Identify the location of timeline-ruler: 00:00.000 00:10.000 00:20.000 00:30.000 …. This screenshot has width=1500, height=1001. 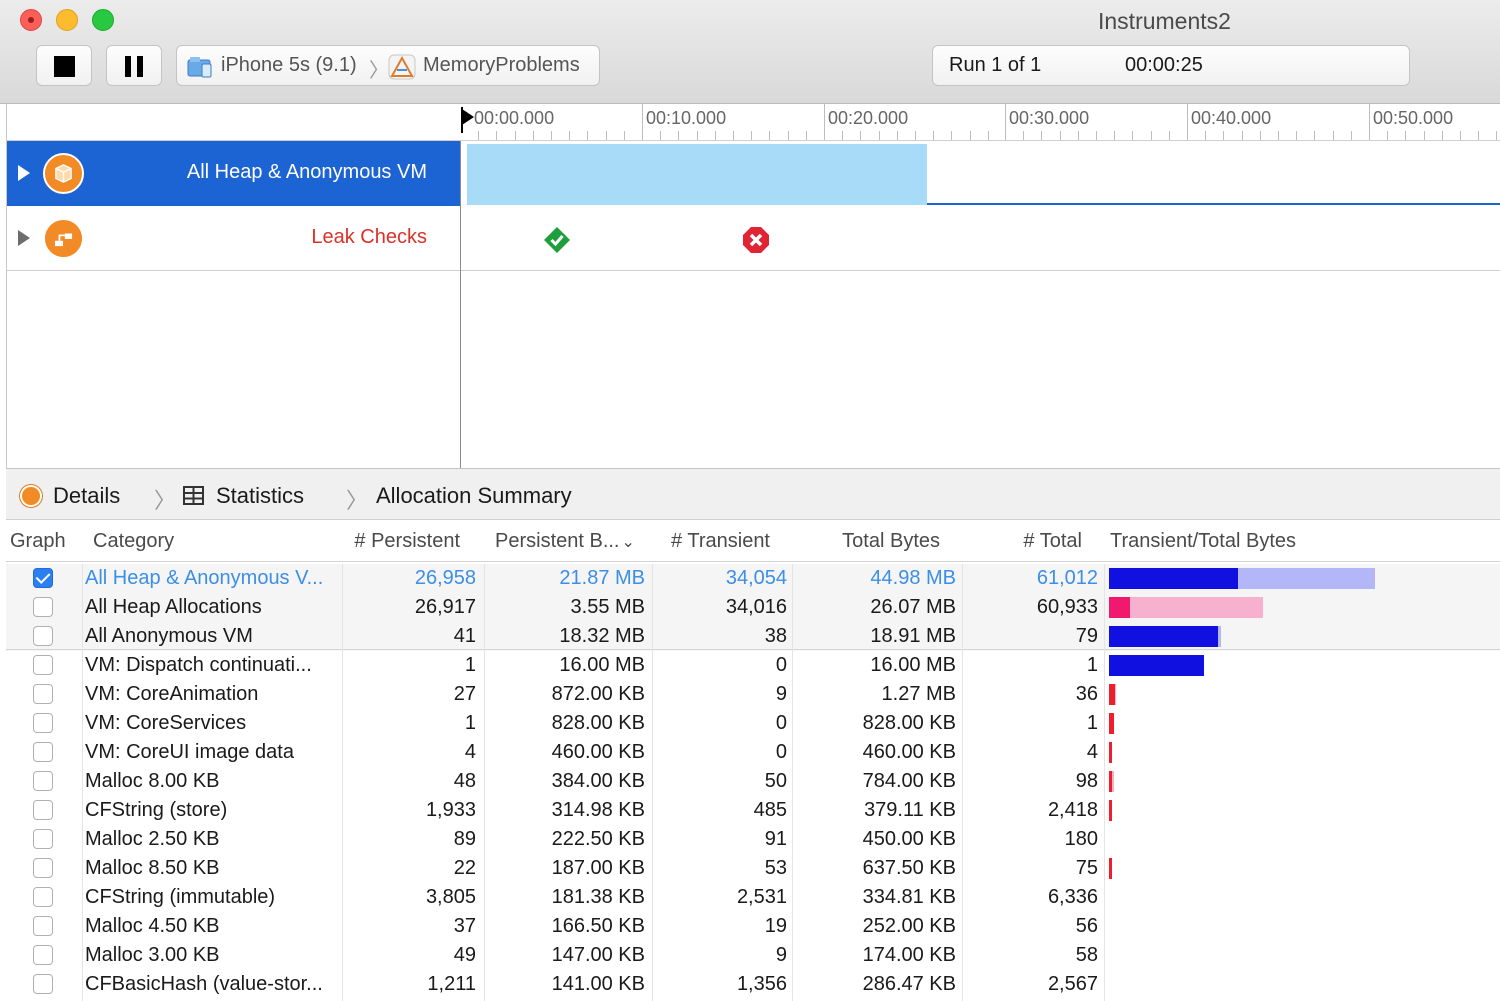
(753, 122).